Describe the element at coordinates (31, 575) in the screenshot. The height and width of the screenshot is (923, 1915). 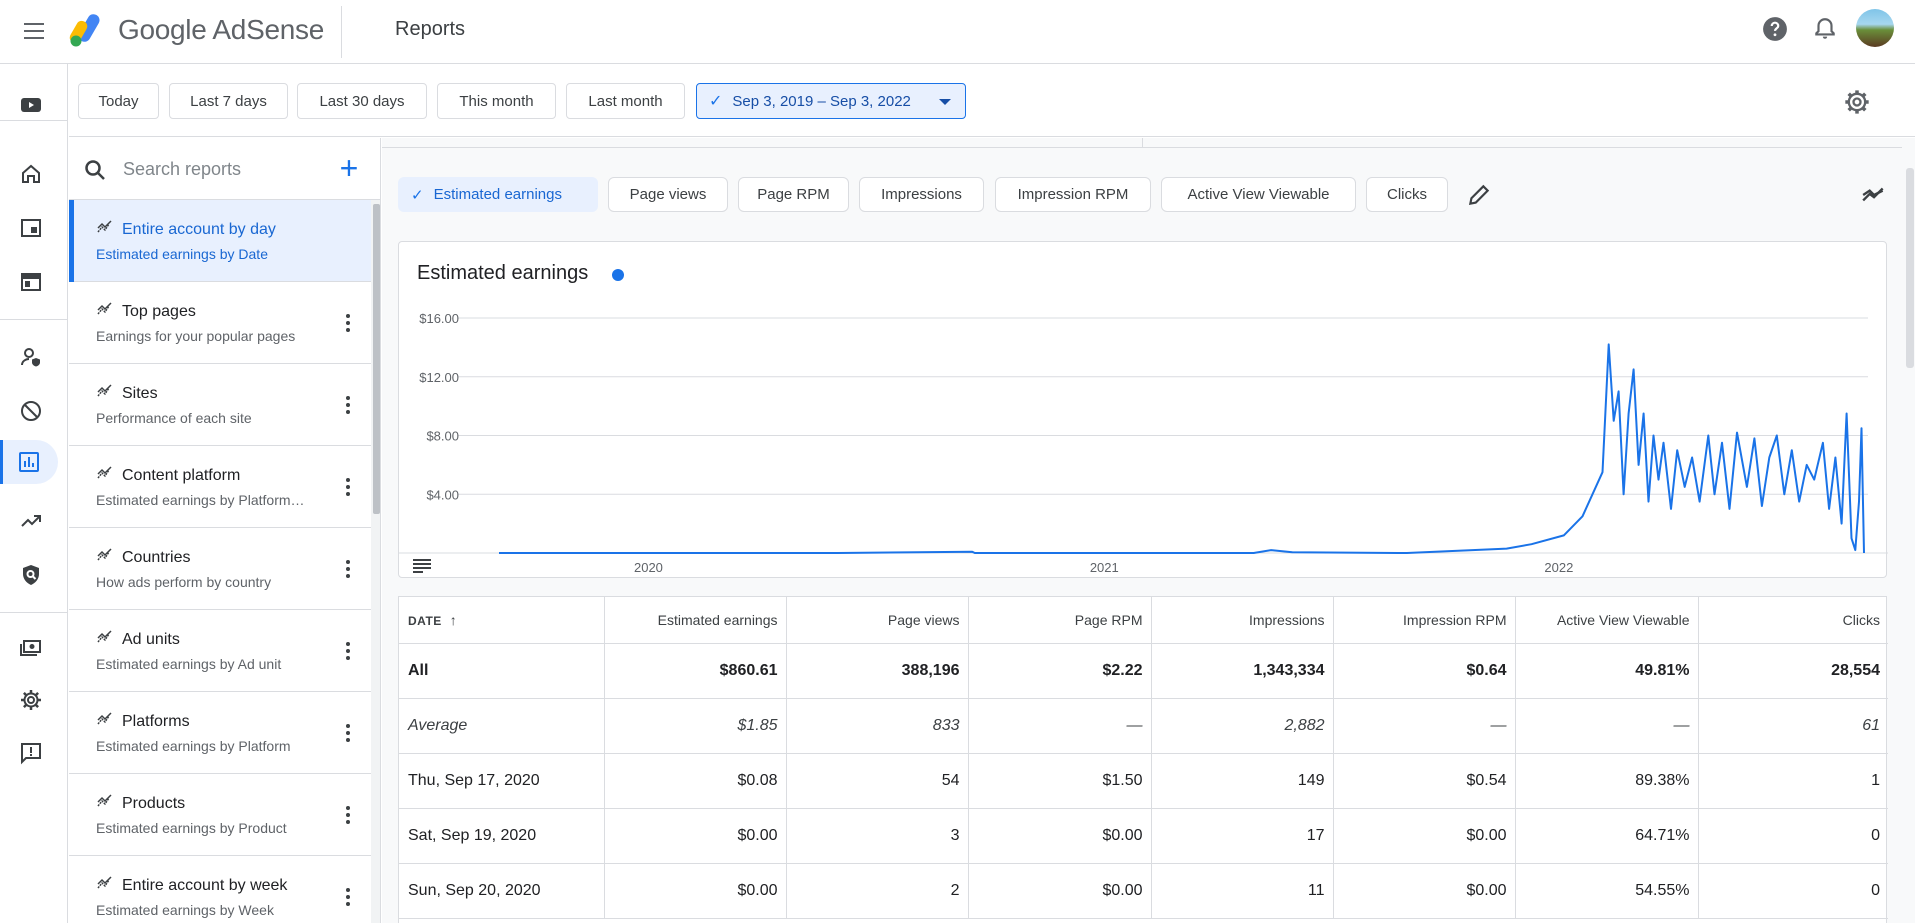
I see `policy-center-icon` at that location.